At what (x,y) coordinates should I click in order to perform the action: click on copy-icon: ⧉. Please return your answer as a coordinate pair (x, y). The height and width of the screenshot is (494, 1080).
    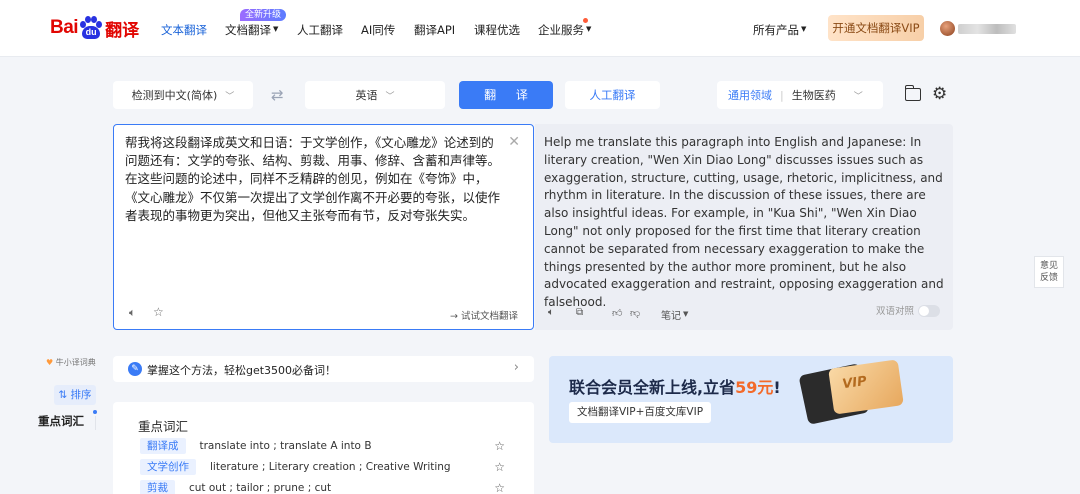
    Looking at the image, I should click on (579, 312).